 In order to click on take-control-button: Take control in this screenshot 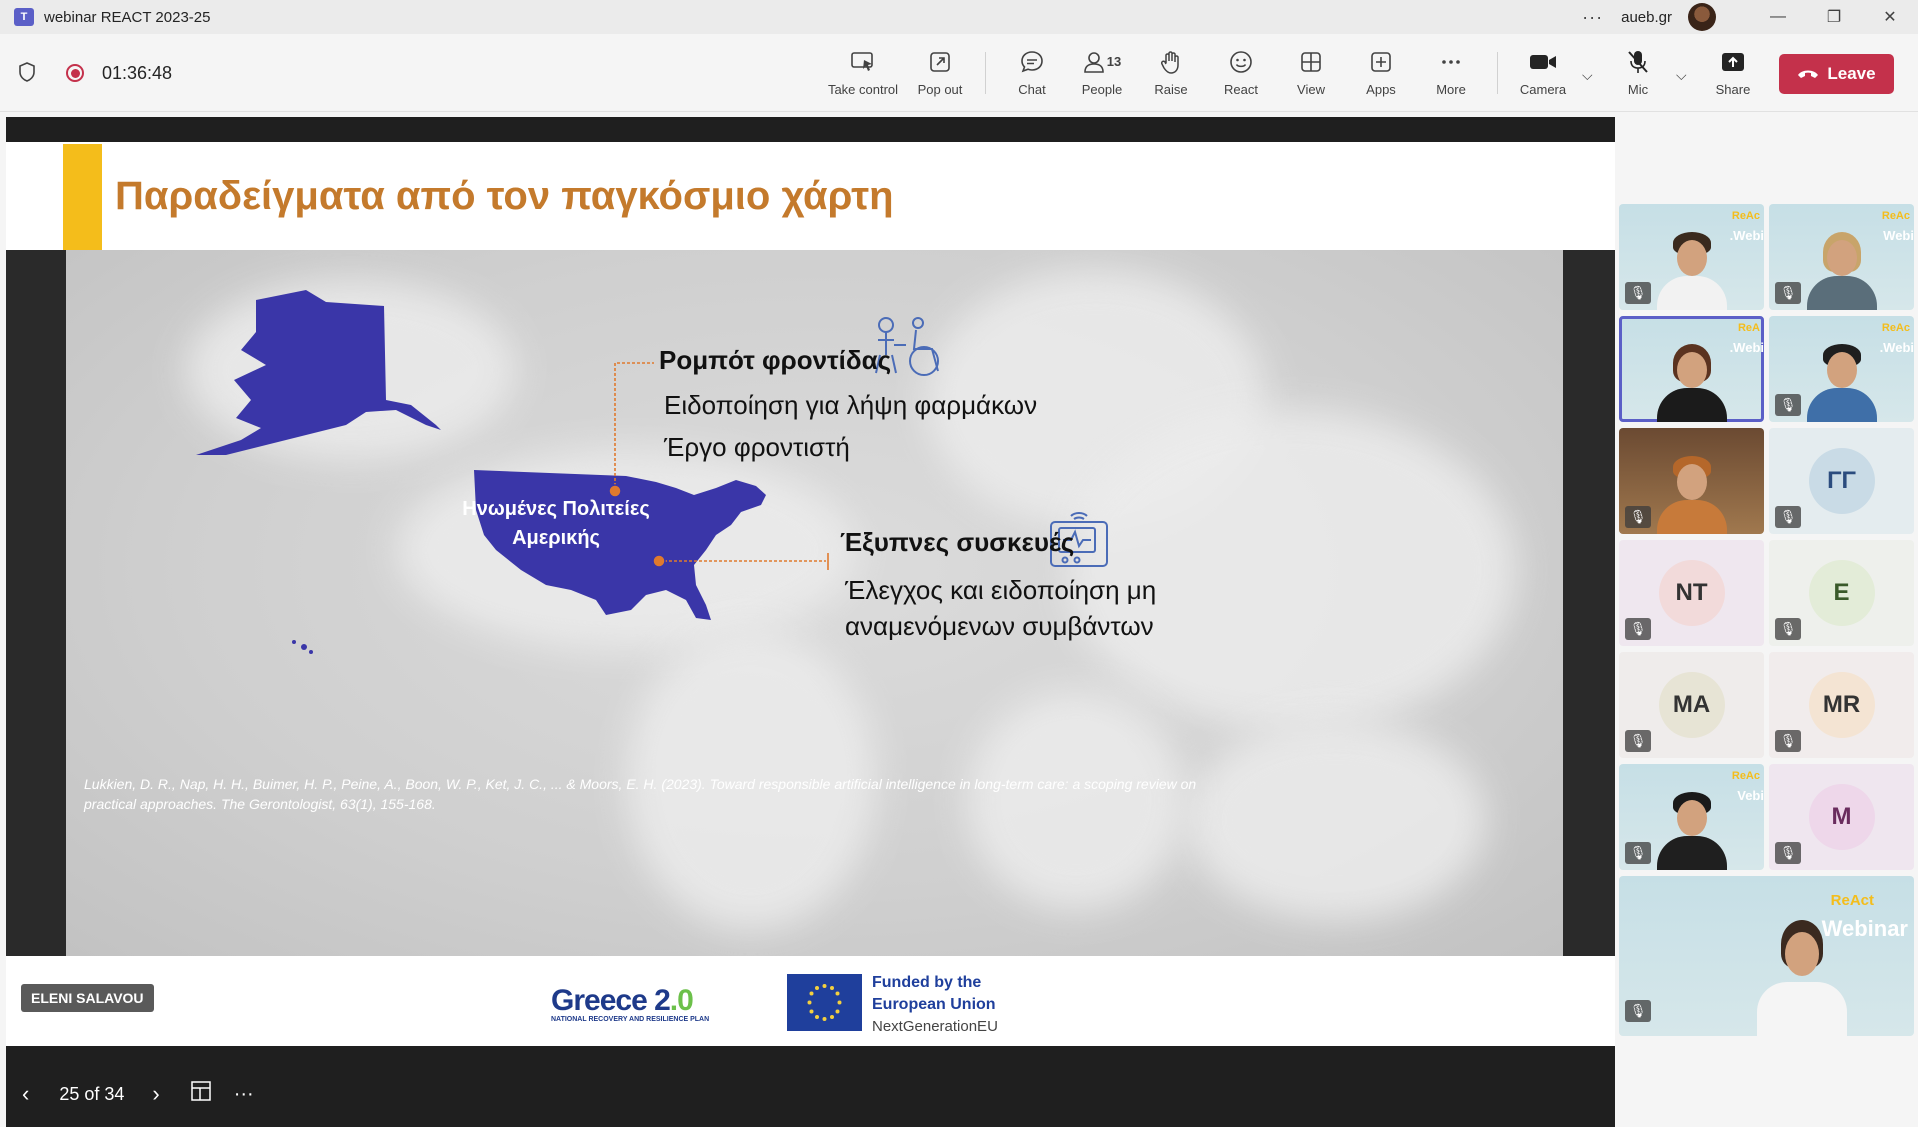, I will do `click(863, 74)`.